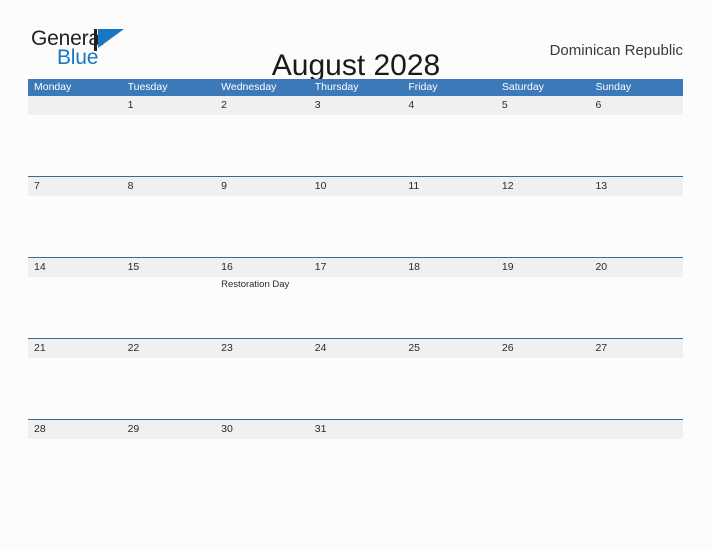  What do you see at coordinates (133, 348) in the screenshot?
I see `day-number: 22` at bounding box center [133, 348].